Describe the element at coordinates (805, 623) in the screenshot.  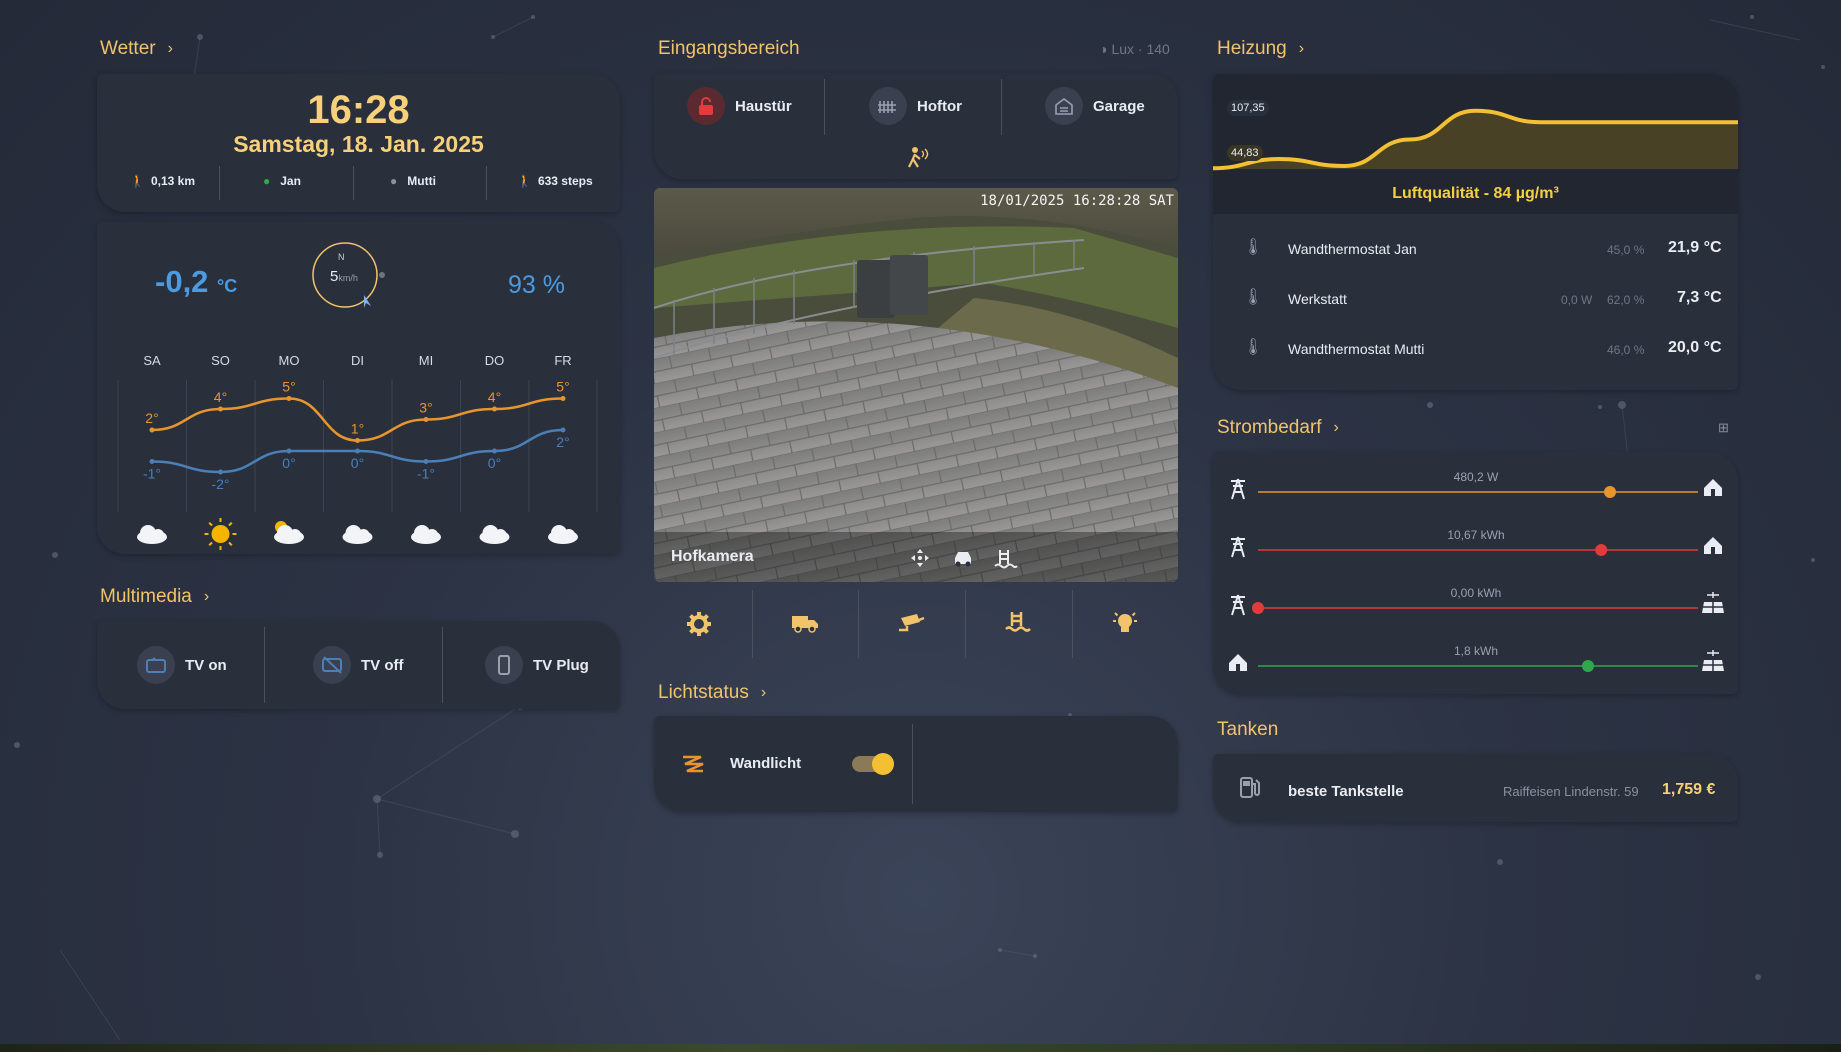
I see `truck-icon` at that location.